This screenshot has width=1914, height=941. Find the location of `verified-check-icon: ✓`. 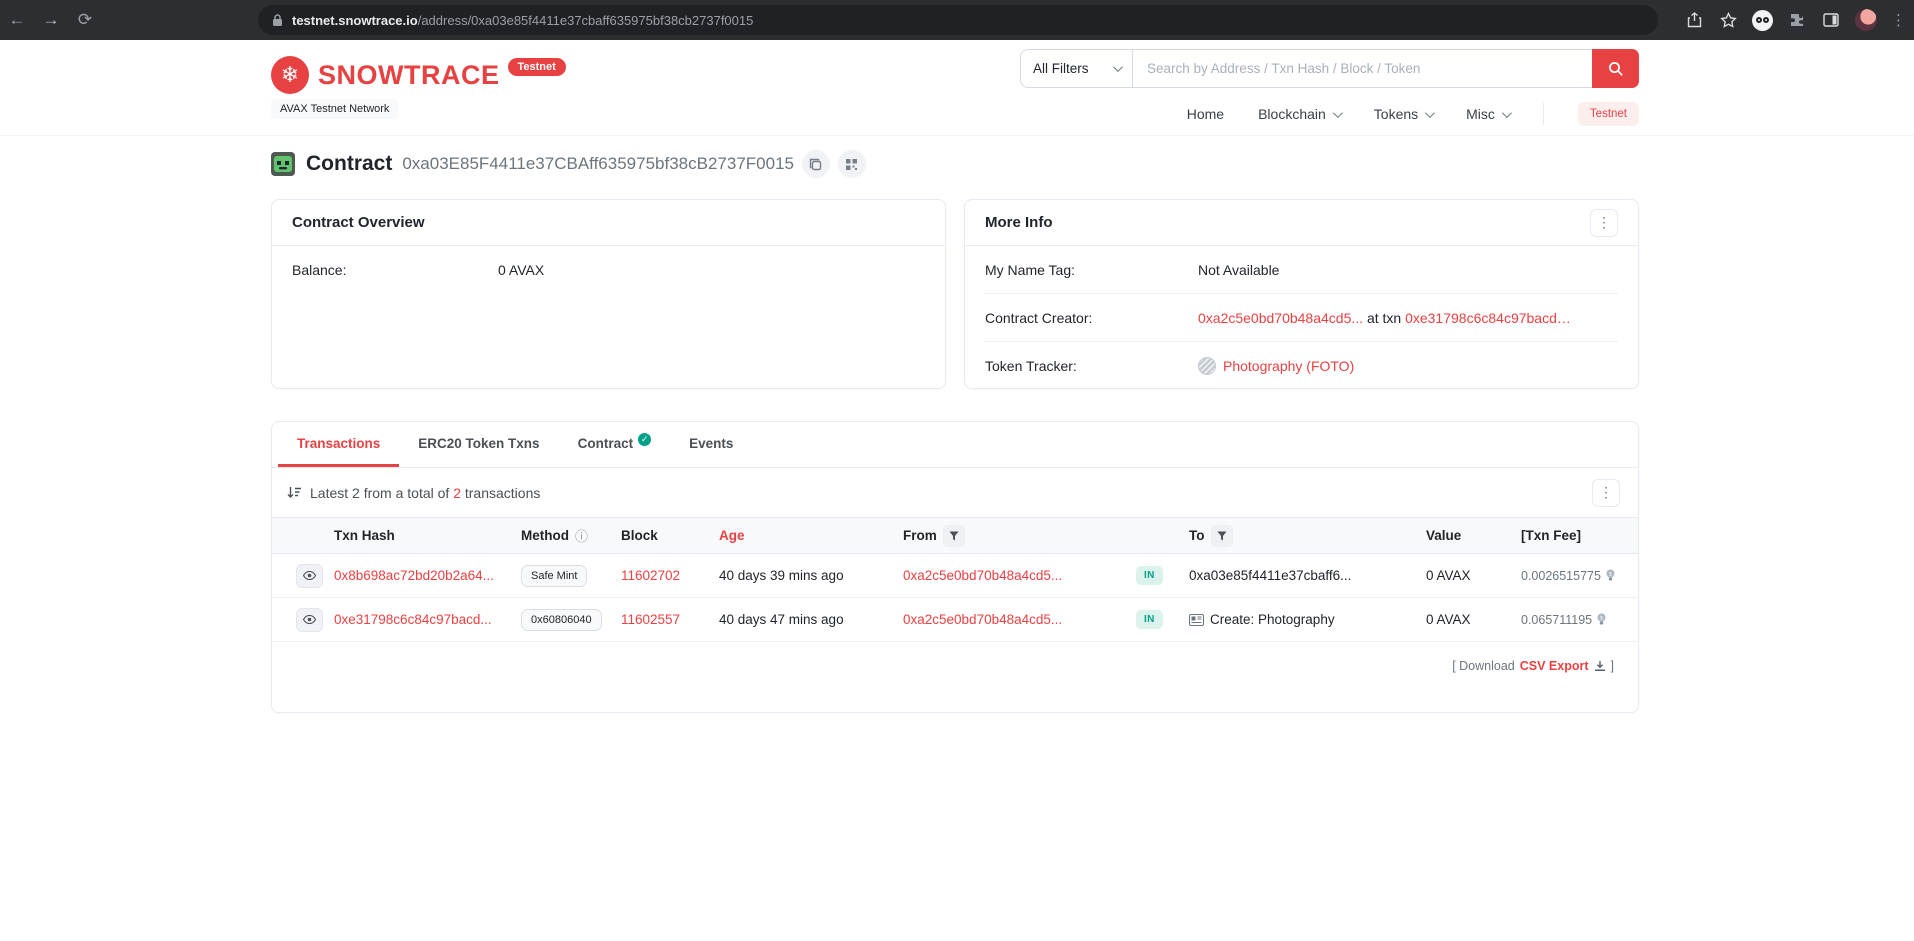

verified-check-icon: ✓ is located at coordinates (645, 439).